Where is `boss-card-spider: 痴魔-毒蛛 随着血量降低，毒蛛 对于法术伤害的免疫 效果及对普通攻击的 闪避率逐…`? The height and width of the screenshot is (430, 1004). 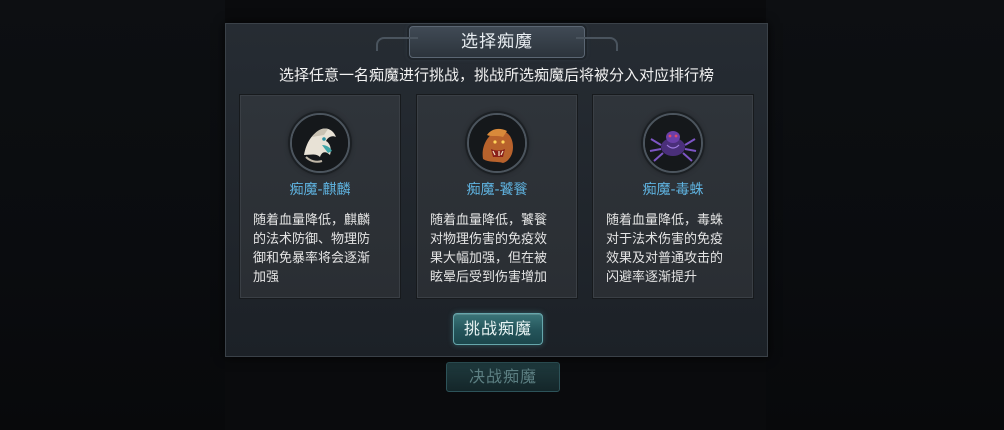 boss-card-spider: 痴魔-毒蛛 随着血量降低，毒蛛 对于法术伤害的免疫 效果及对普通攻击的 闪避率逐… is located at coordinates (673, 196).